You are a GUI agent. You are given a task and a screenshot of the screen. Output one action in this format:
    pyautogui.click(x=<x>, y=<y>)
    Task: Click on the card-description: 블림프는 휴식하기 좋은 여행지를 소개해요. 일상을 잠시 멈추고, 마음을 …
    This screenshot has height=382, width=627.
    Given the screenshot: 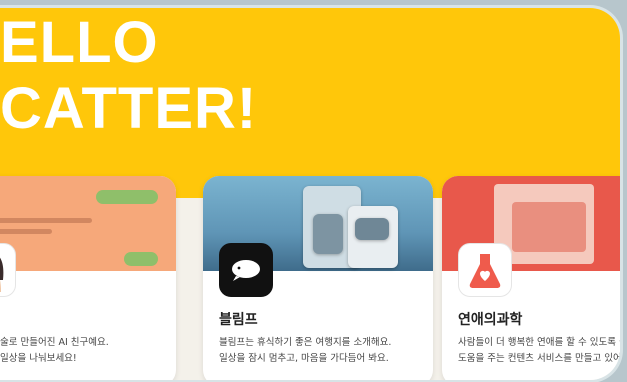 What is the action you would take?
    pyautogui.click(x=324, y=351)
    